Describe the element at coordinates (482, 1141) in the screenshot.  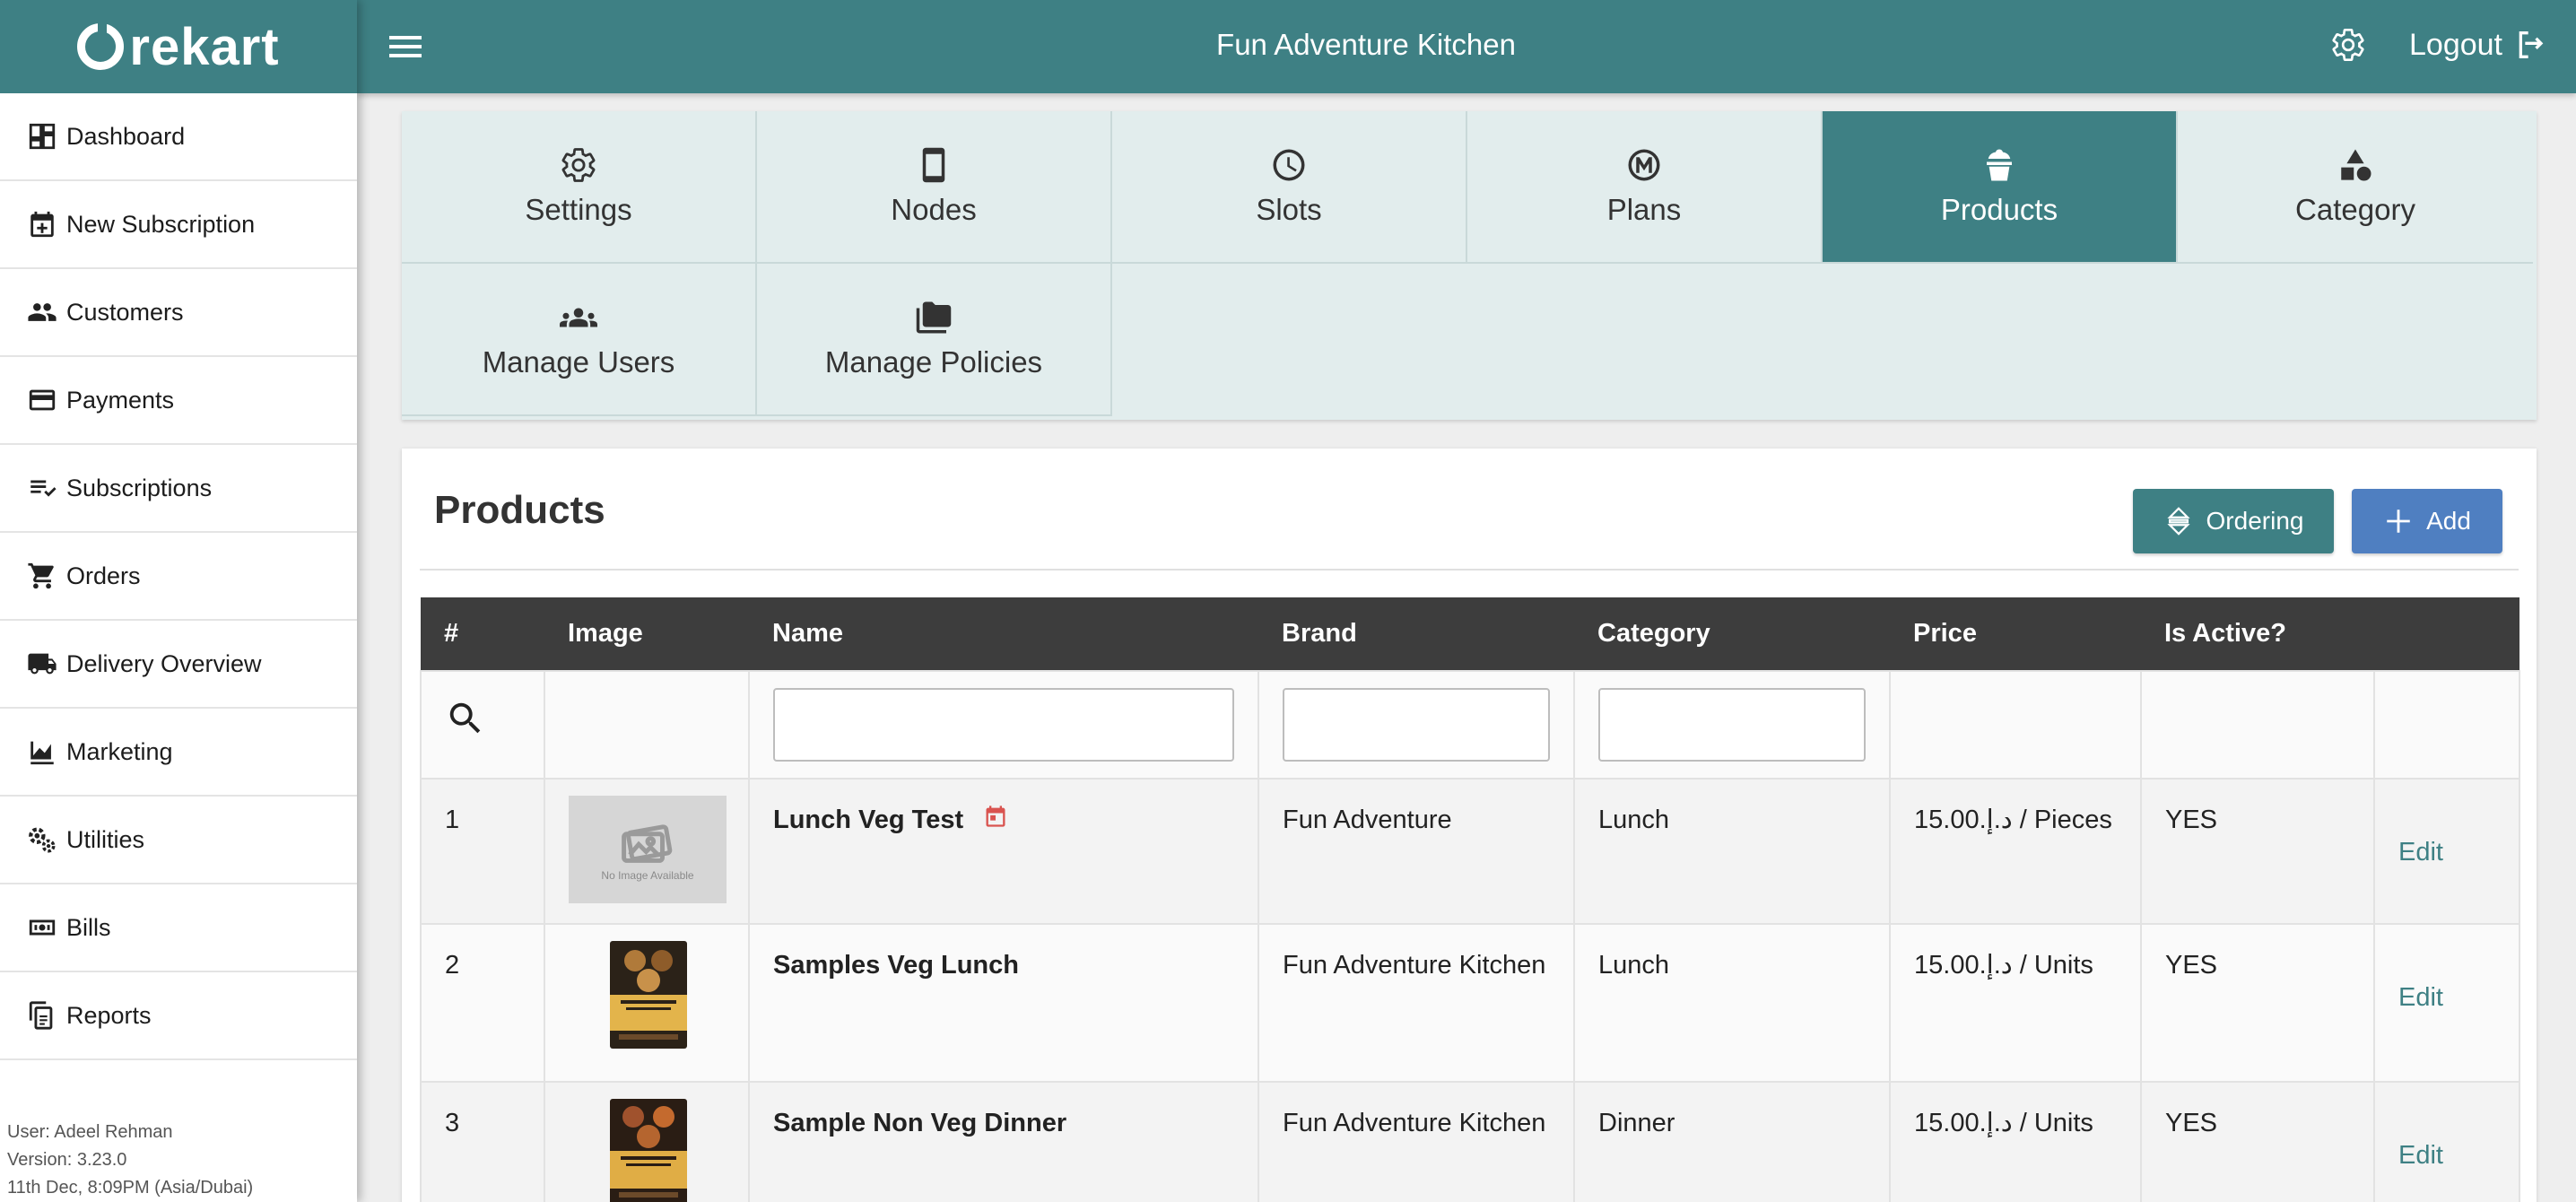
I see `row-index: 3` at that location.